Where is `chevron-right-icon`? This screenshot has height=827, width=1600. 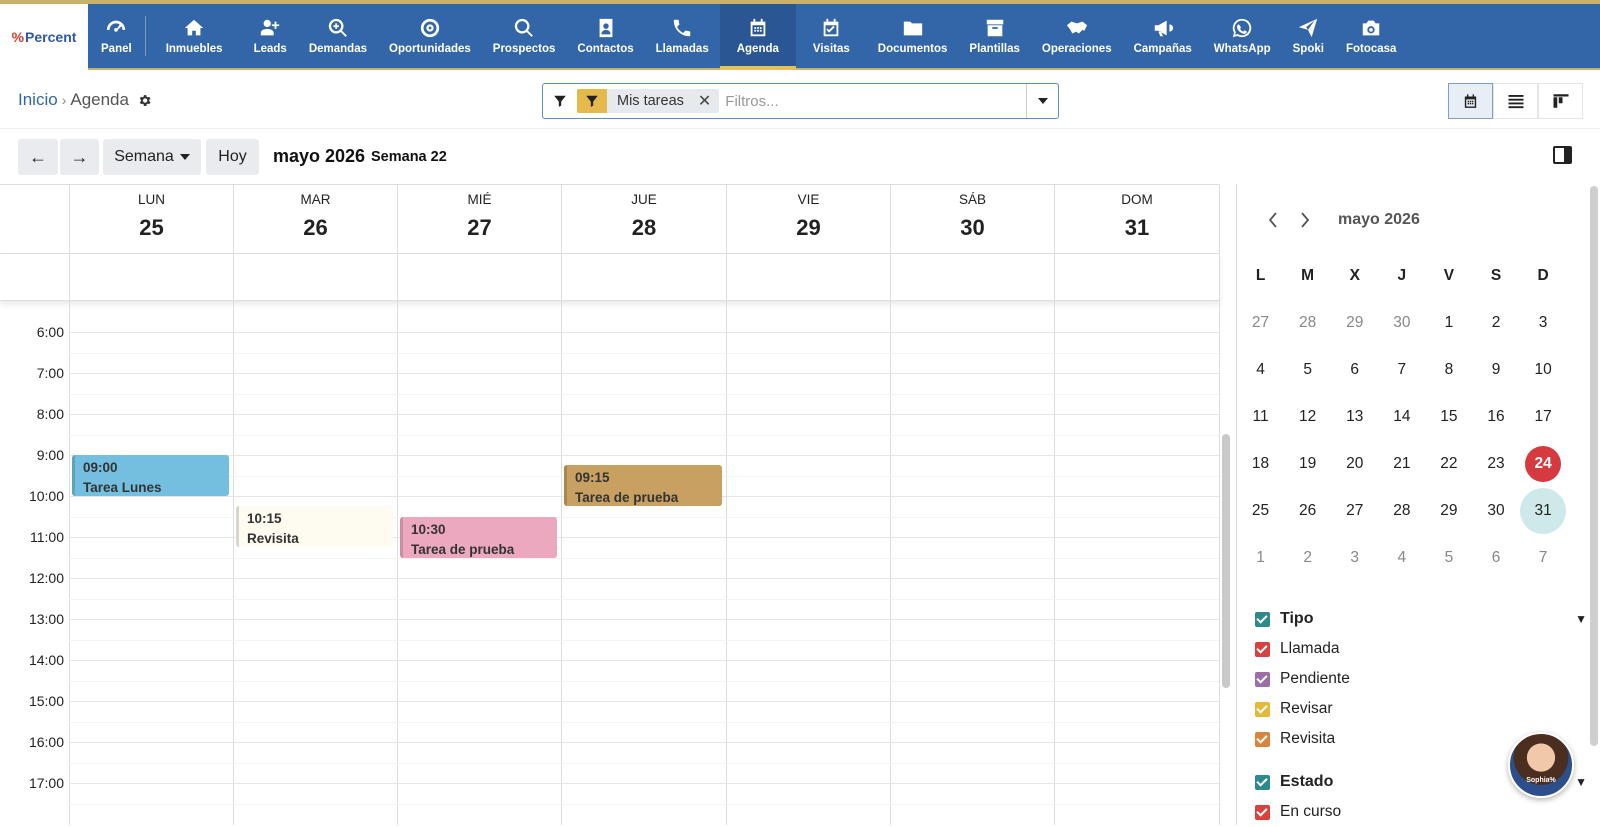
chevron-right-icon is located at coordinates (1305, 220).